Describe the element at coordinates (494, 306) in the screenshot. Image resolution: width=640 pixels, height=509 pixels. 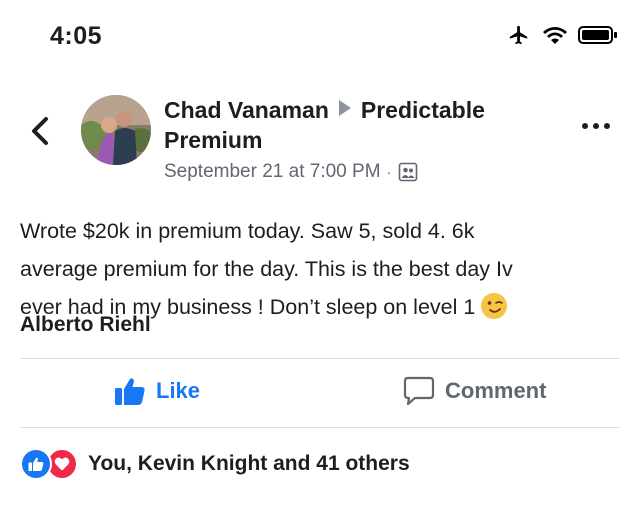
I see `wink-emoji` at that location.